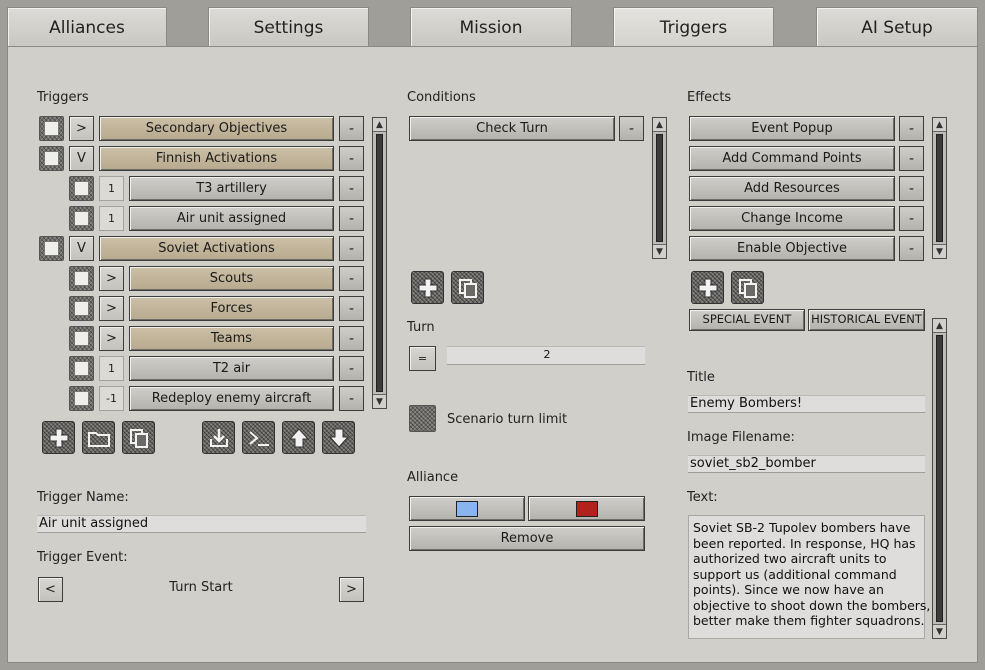  I want to click on console-button, so click(258, 437).